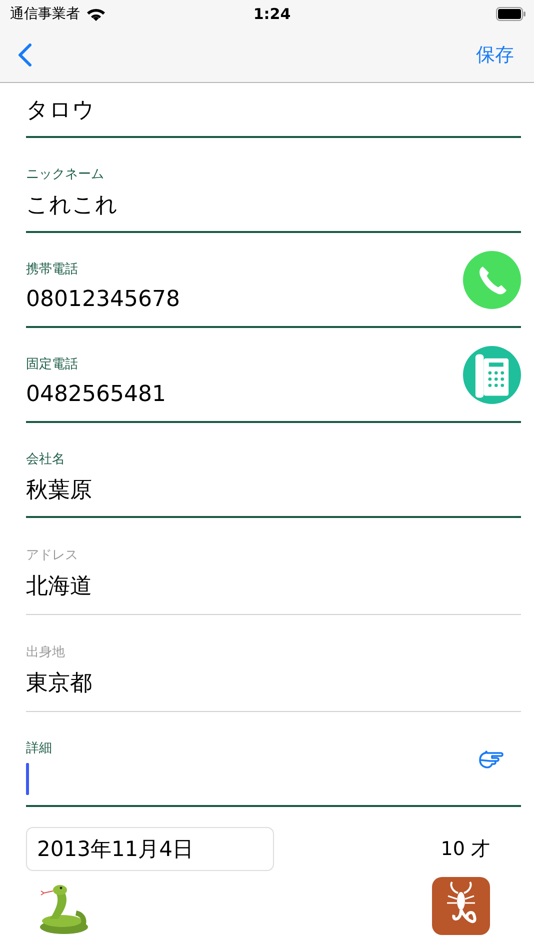  What do you see at coordinates (461, 906) in the screenshot?
I see `scorpion-icon` at bounding box center [461, 906].